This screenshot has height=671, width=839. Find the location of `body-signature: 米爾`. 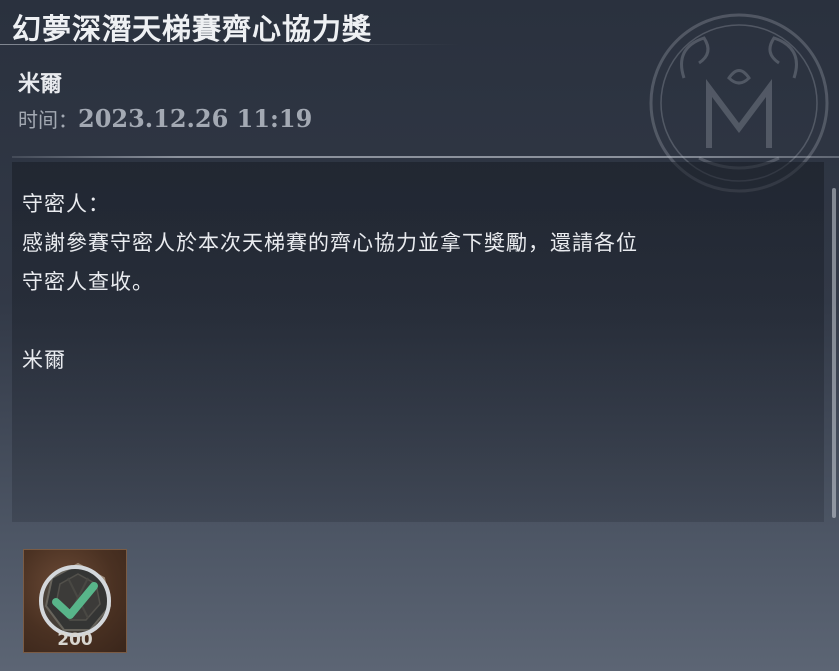

body-signature: 米爾 is located at coordinates (44, 360).